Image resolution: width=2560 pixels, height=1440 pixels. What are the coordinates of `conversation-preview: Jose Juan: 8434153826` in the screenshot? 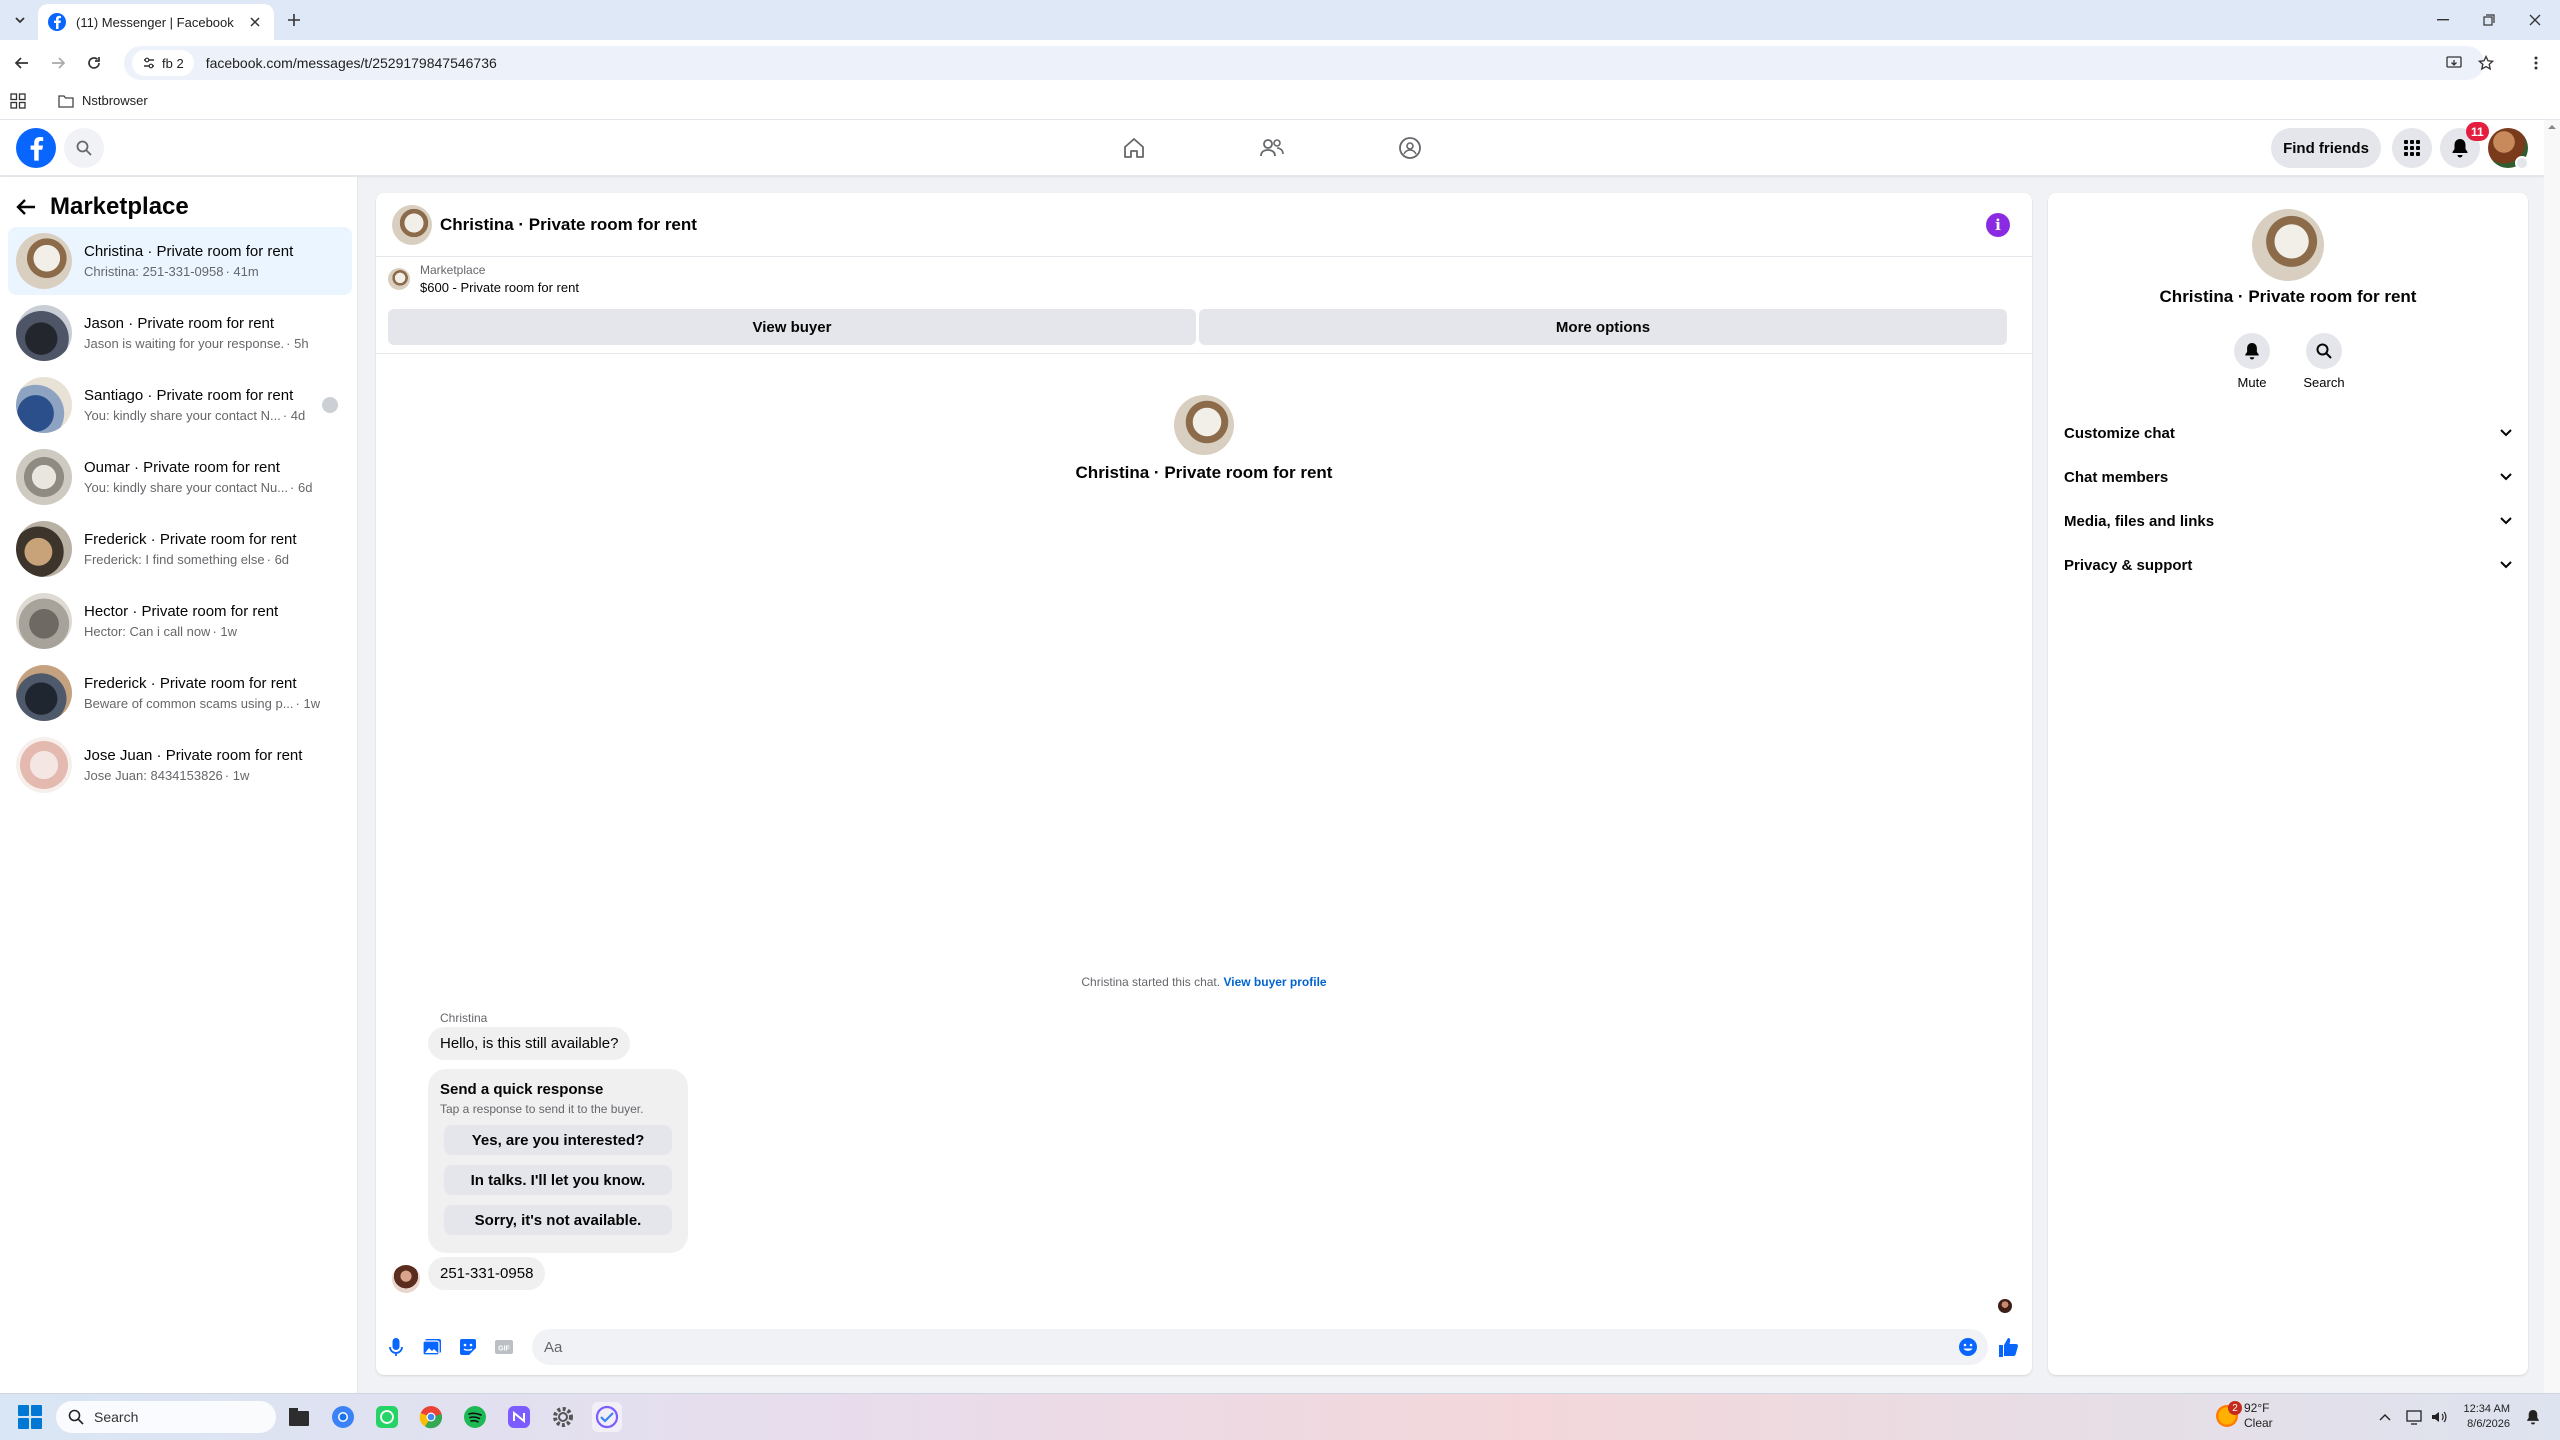 It's located at (153, 775).